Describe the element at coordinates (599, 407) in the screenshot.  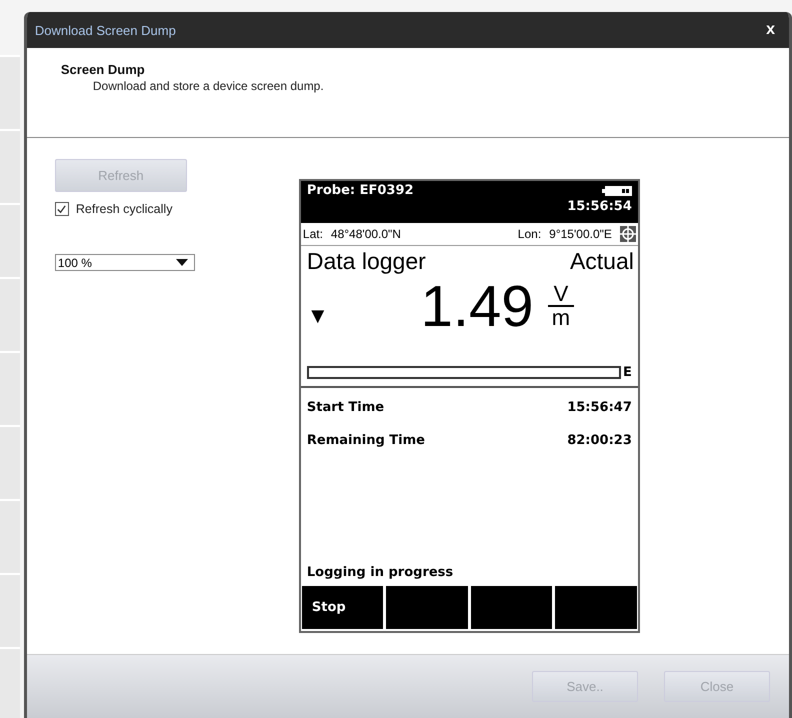
I see `row-value: 15:56:47` at that location.